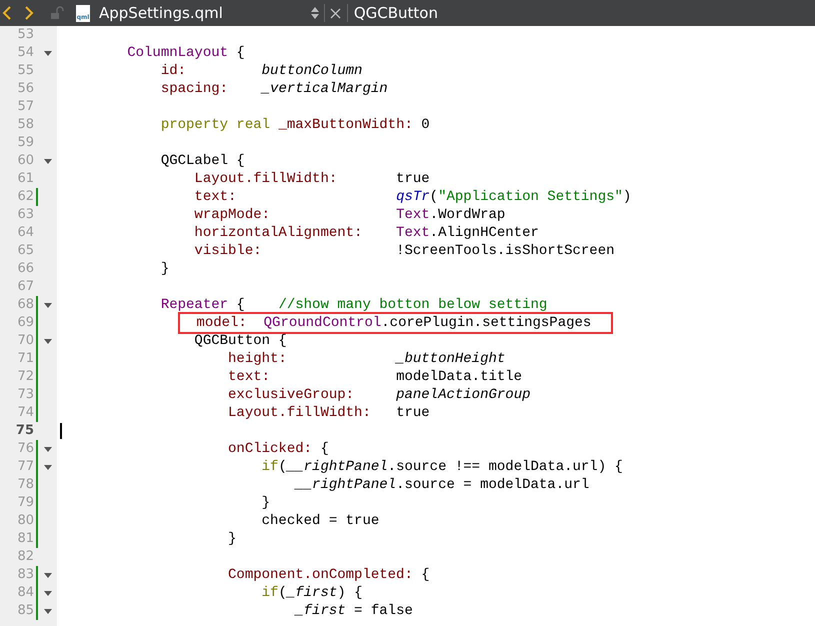  Describe the element at coordinates (274, 89) in the screenshot. I see `code-line: spacing: _verticalMargin` at that location.